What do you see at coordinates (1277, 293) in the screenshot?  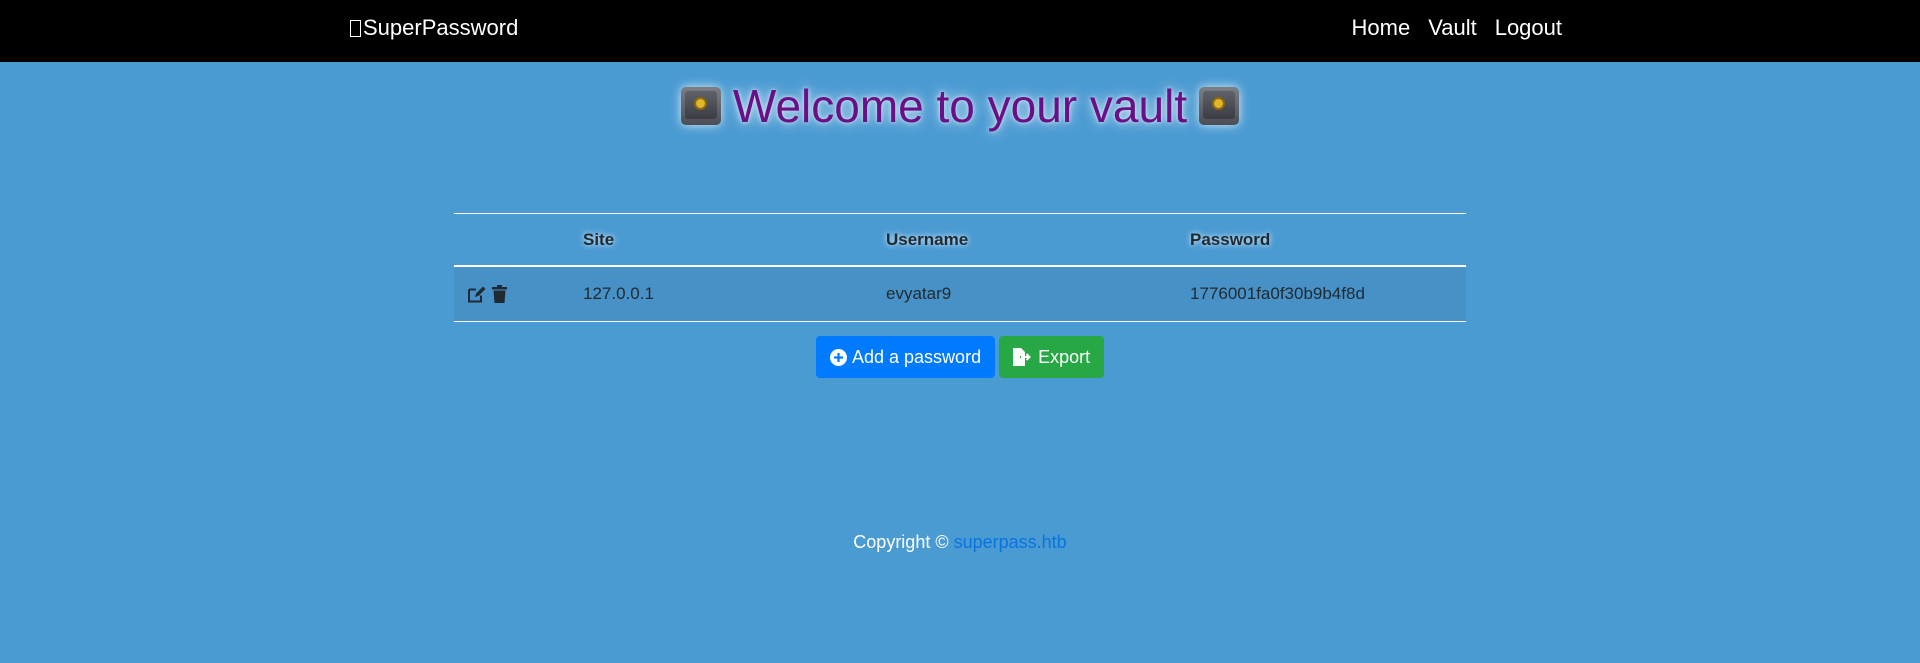 I see `password-cell: 1776001fa0f30b9b4f8d` at bounding box center [1277, 293].